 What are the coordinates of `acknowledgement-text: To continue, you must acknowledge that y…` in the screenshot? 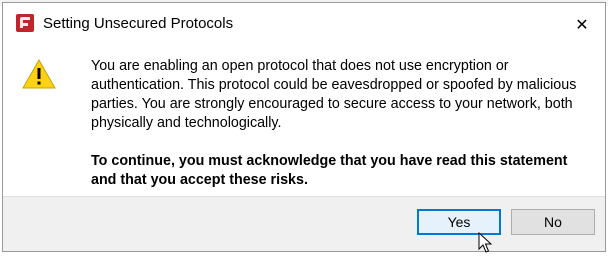 It's located at (329, 170).